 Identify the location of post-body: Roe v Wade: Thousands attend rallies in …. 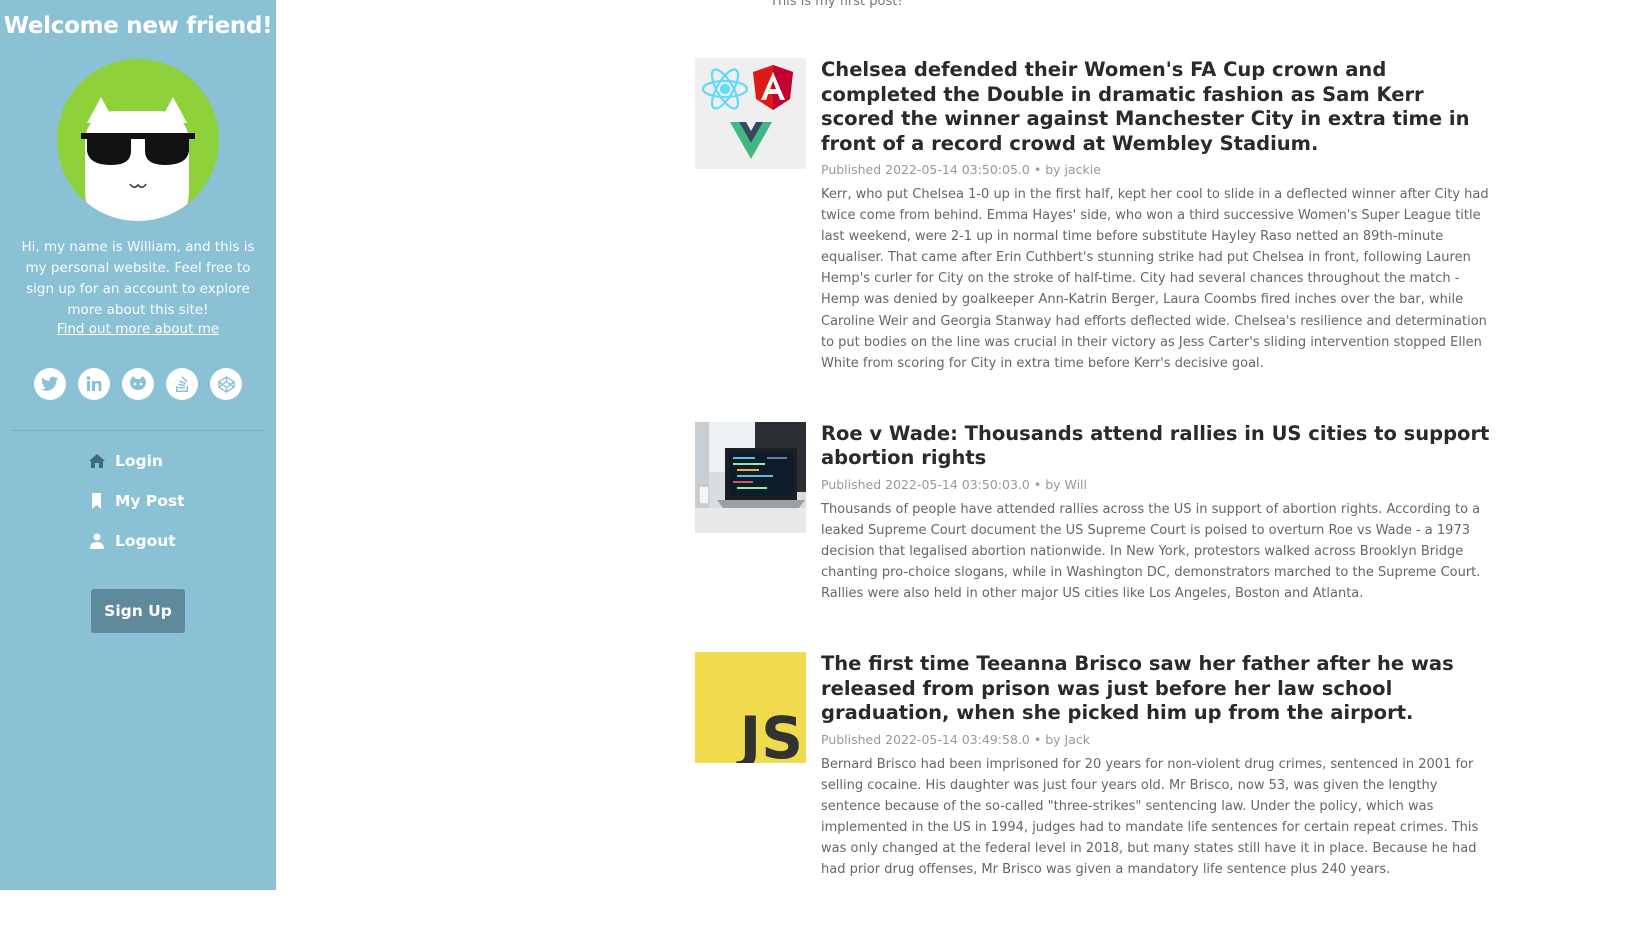
(1155, 513).